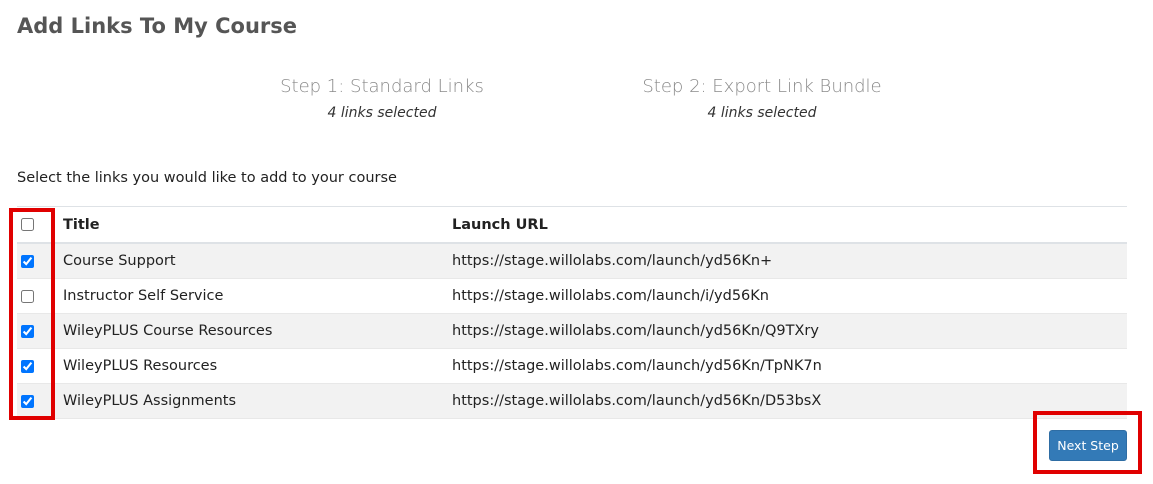  Describe the element at coordinates (1088, 445) in the screenshot. I see `next-step-button: Next Step` at that location.